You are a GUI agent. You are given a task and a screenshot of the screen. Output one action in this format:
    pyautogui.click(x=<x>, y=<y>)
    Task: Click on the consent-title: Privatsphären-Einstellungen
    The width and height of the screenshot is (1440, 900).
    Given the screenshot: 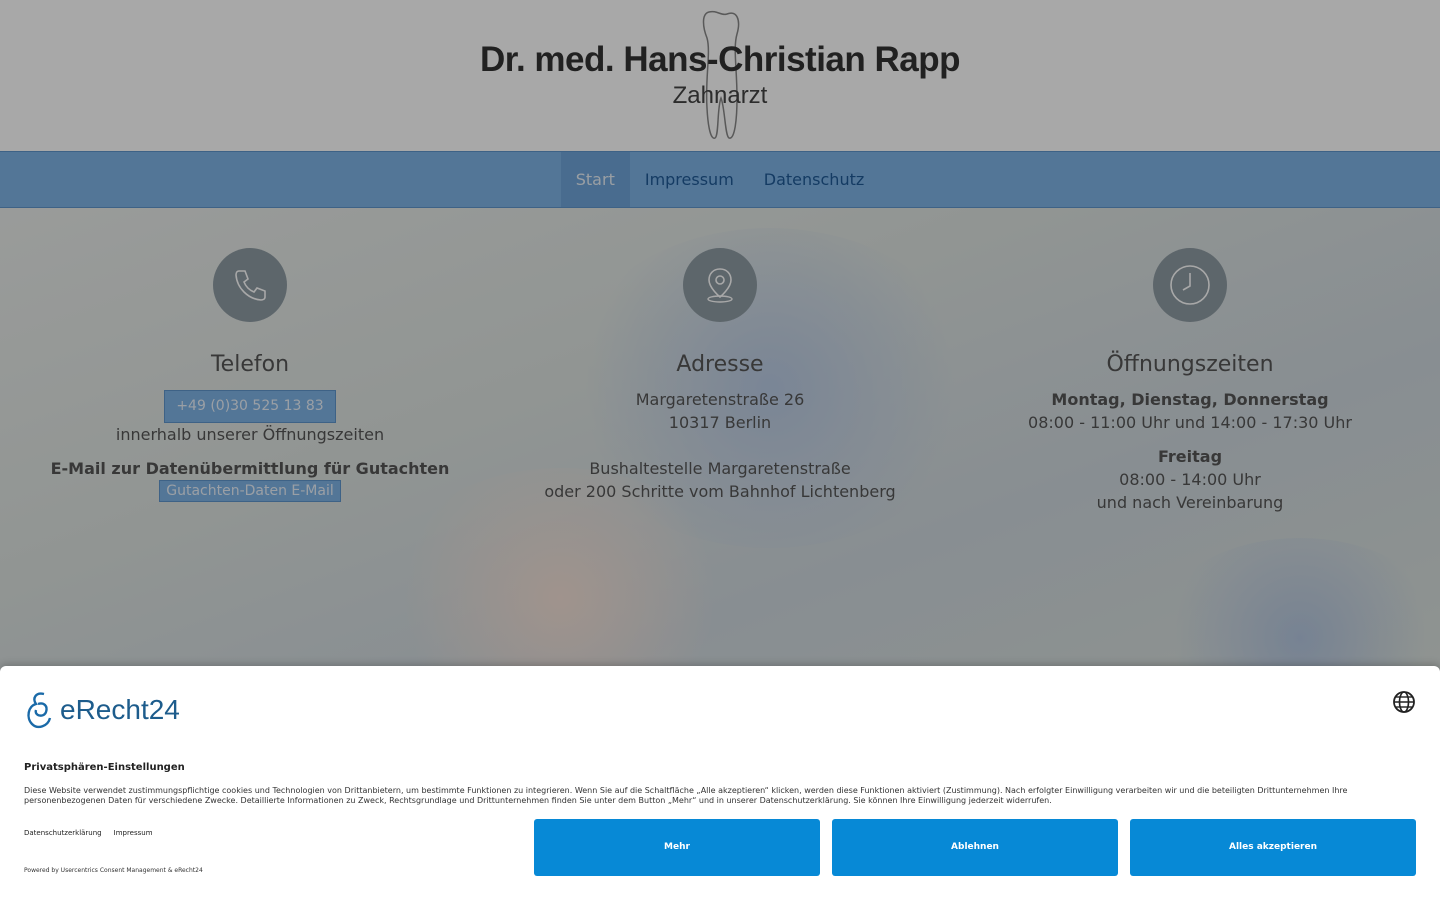 What is the action you would take?
    pyautogui.click(x=104, y=767)
    